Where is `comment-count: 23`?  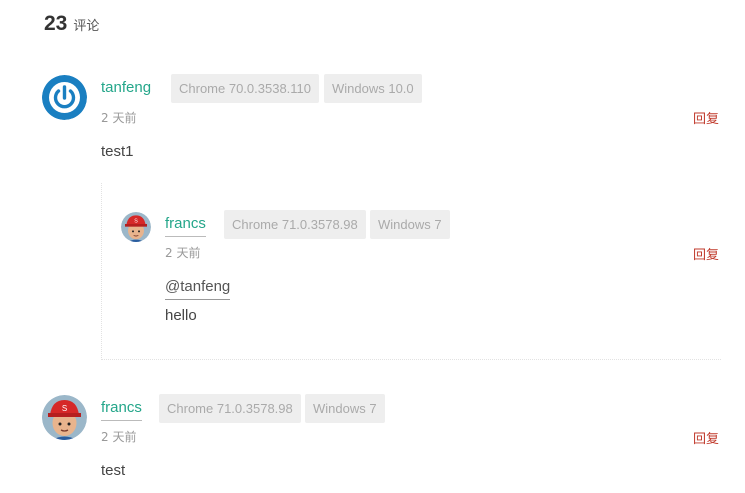
comment-count: 23 is located at coordinates (56, 23).